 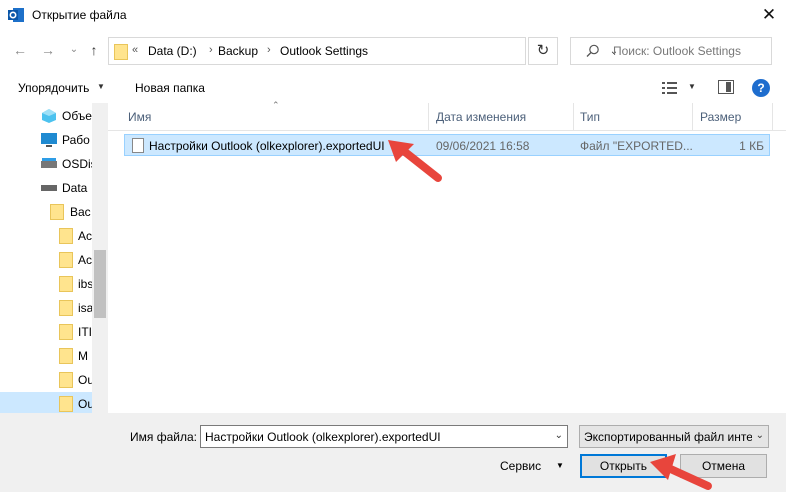 What do you see at coordinates (46, 284) in the screenshot?
I see `tree-item-folder: ibs` at bounding box center [46, 284].